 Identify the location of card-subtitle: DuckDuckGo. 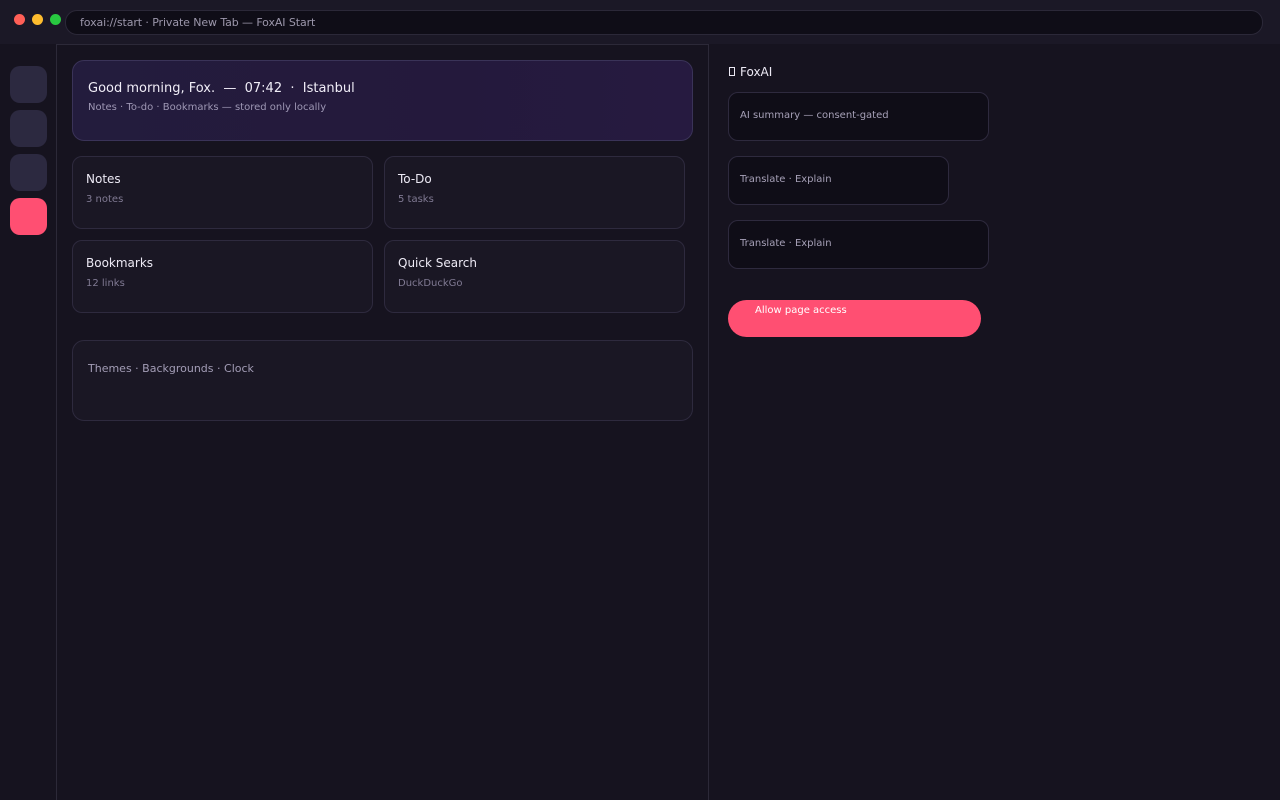
(430, 283).